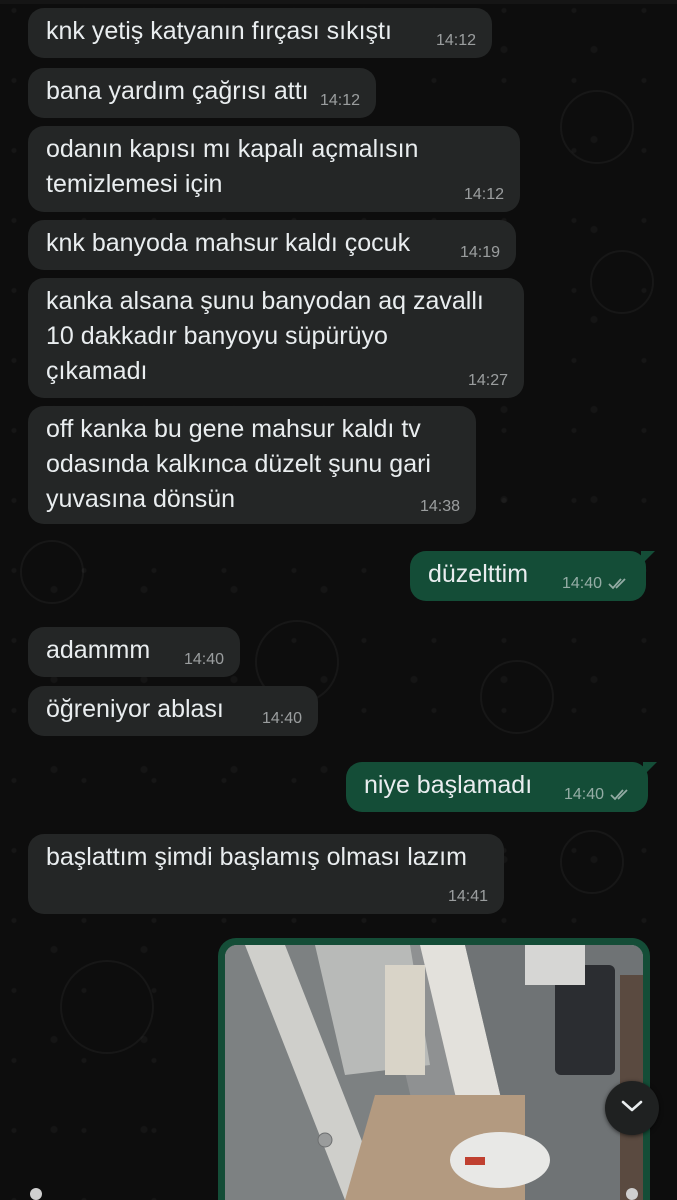 The image size is (677, 1200). Describe the element at coordinates (501, 787) in the screenshot. I see `message-bubble-outgoing: niye başlamadı 14:40` at that location.